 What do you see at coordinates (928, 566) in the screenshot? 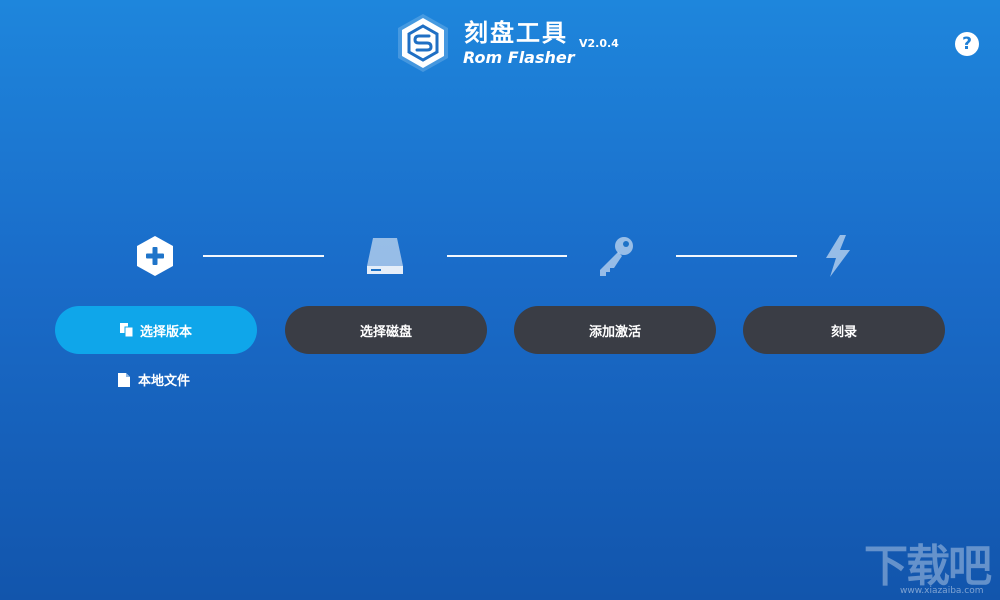
I see `watermark-text: 下载吧` at bounding box center [928, 566].